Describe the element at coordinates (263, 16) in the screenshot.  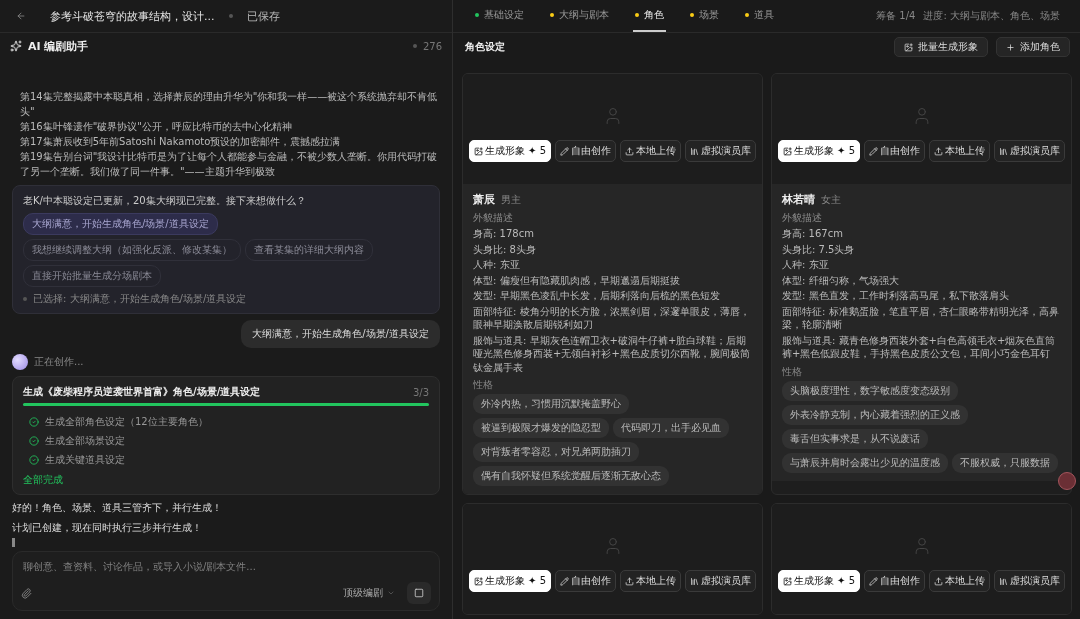
I see `save-status: 已保存` at that location.